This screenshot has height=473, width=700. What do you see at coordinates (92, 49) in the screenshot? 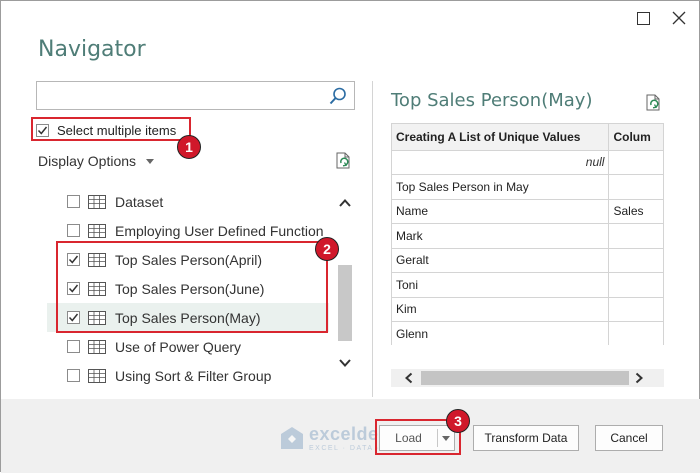
I see `dialog-title: Navigator` at bounding box center [92, 49].